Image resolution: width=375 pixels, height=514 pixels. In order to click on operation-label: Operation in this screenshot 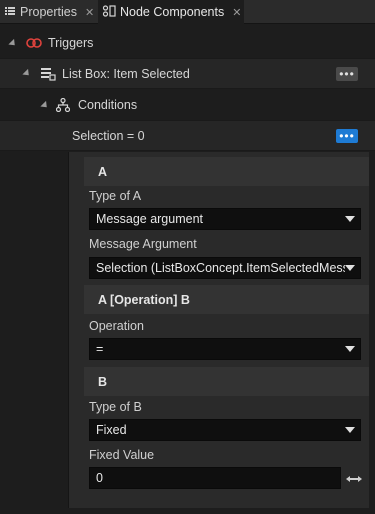, I will do `click(116, 326)`.